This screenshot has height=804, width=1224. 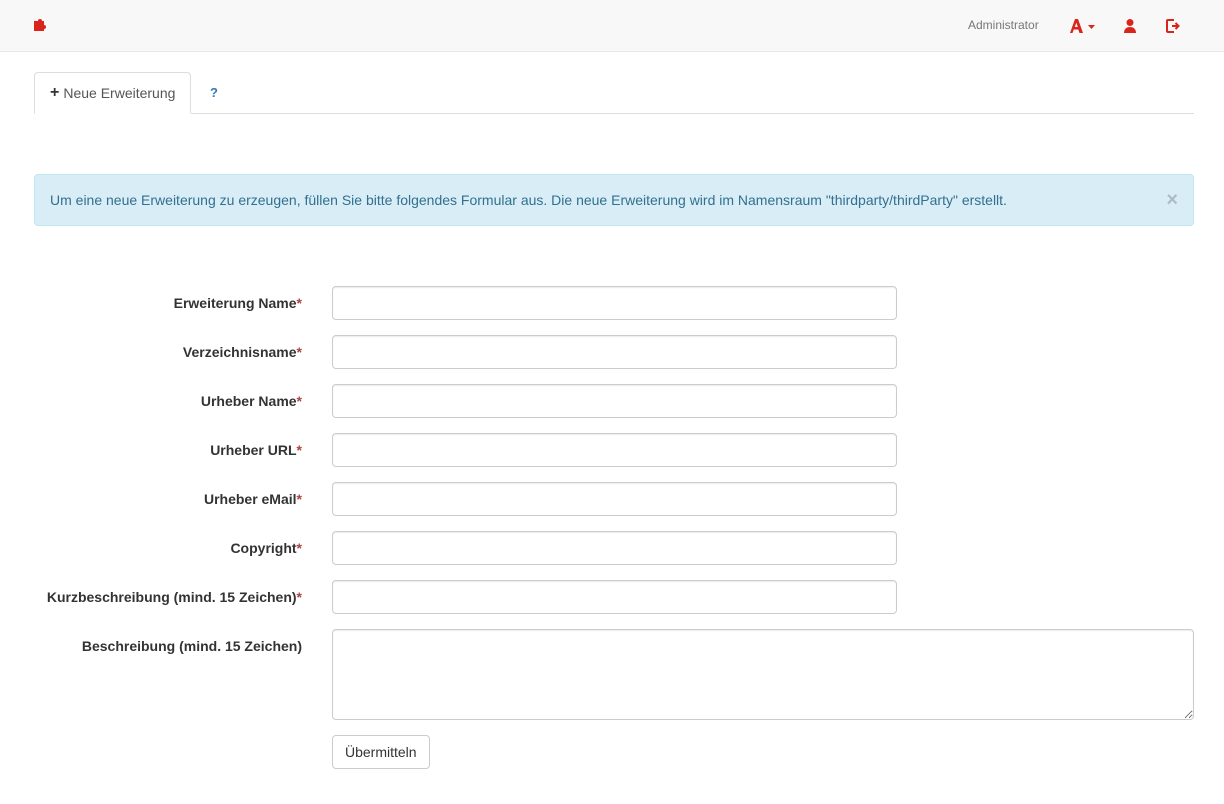 I want to click on user-profile-icon, so click(x=1130, y=26).